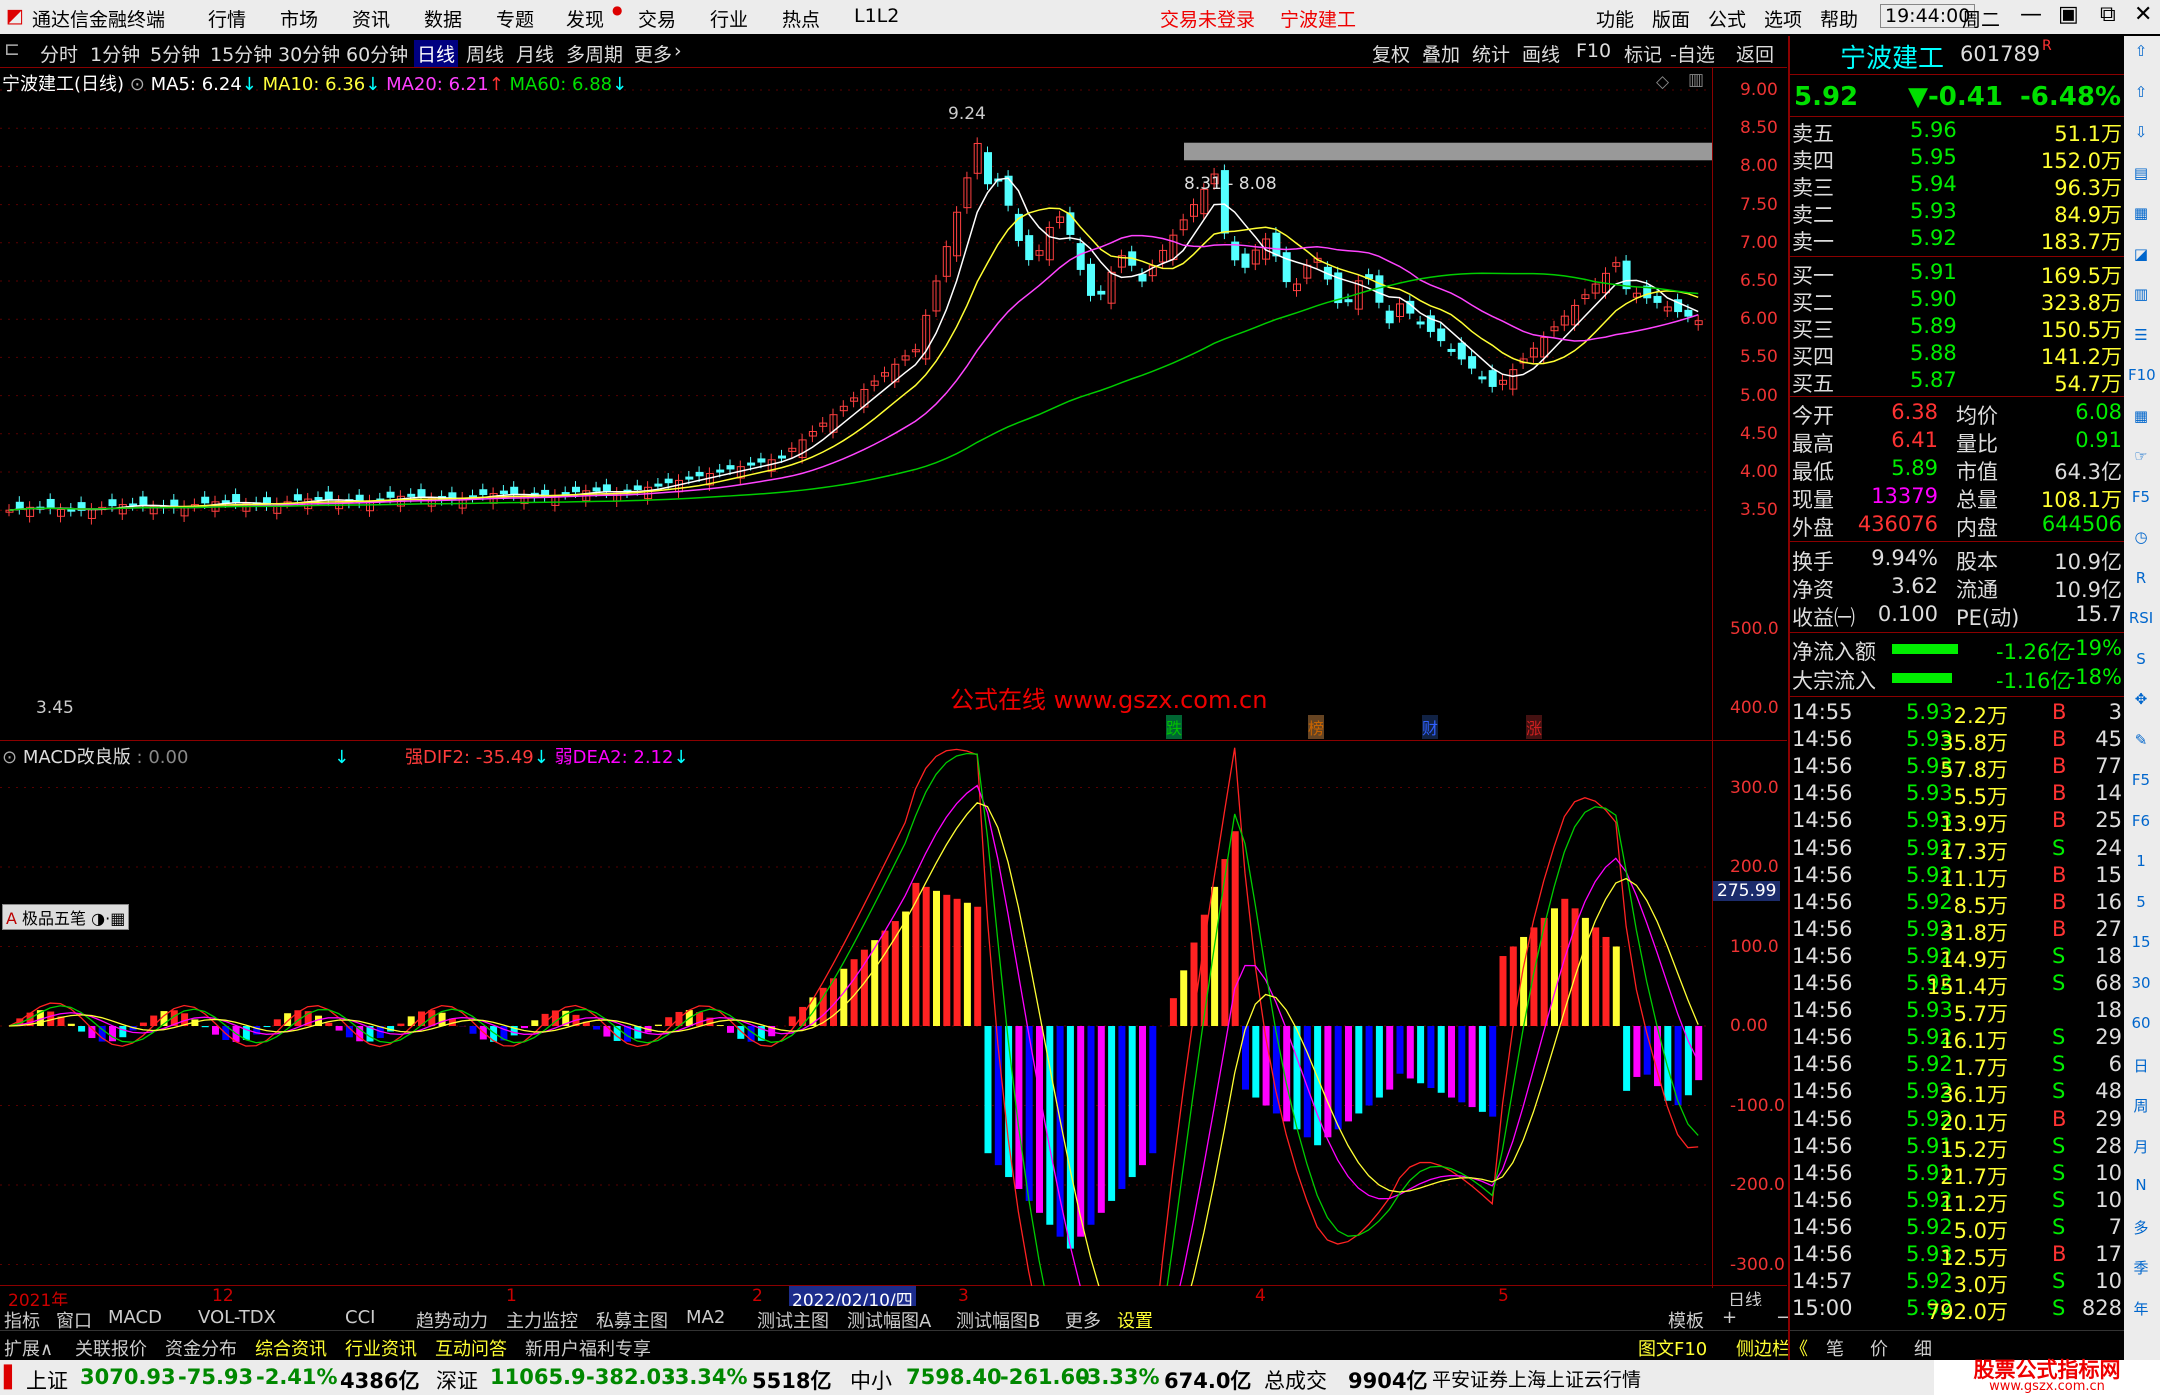  Describe the element at coordinates (2143, 14) in the screenshot. I see `close-icon: ✕` at that location.